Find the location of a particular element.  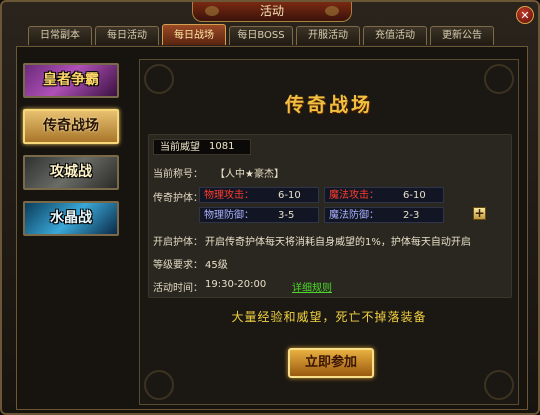

level-requirement-label: 等级要求： is located at coordinates (178, 265).